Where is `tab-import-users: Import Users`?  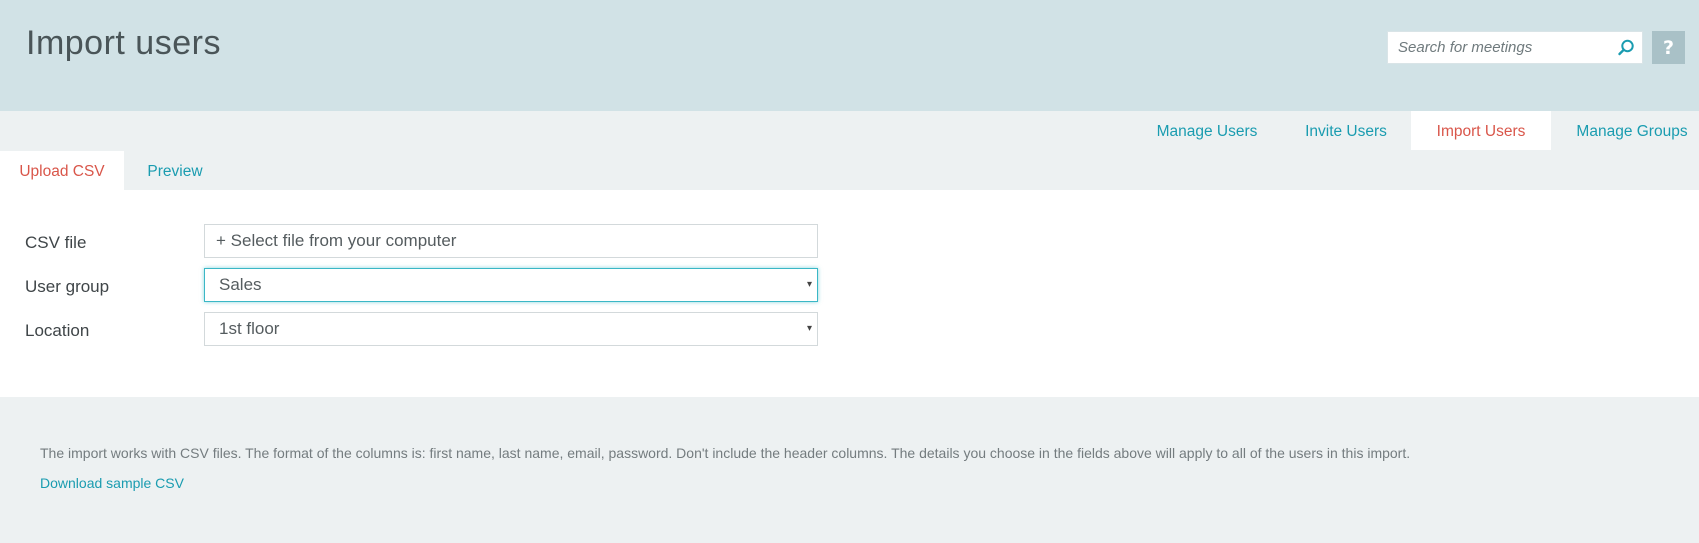 tab-import-users: Import Users is located at coordinates (1481, 130).